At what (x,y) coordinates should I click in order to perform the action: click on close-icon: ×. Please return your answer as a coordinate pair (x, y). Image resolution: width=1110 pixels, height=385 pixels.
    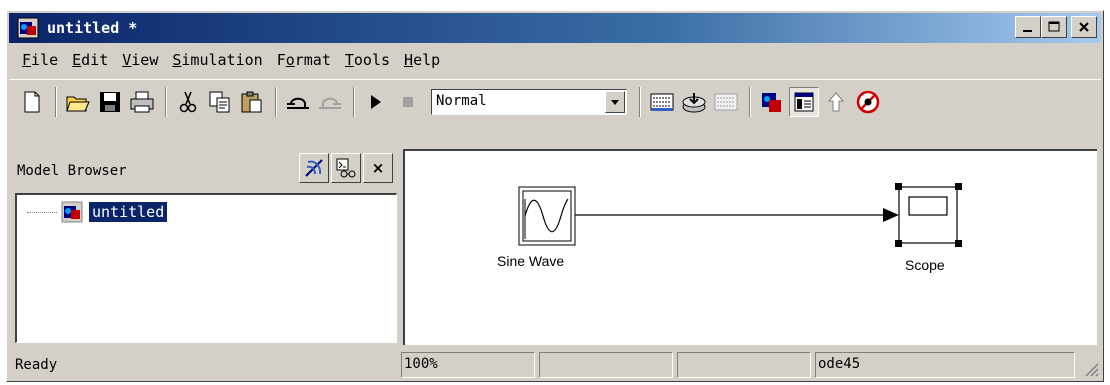
    Looking at the image, I should click on (378, 168).